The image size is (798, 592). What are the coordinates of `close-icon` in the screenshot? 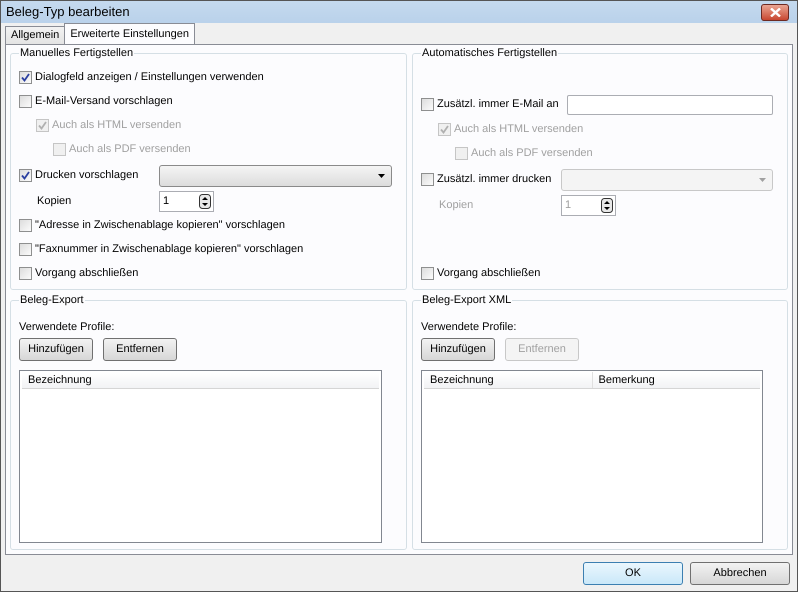 It's located at (775, 12).